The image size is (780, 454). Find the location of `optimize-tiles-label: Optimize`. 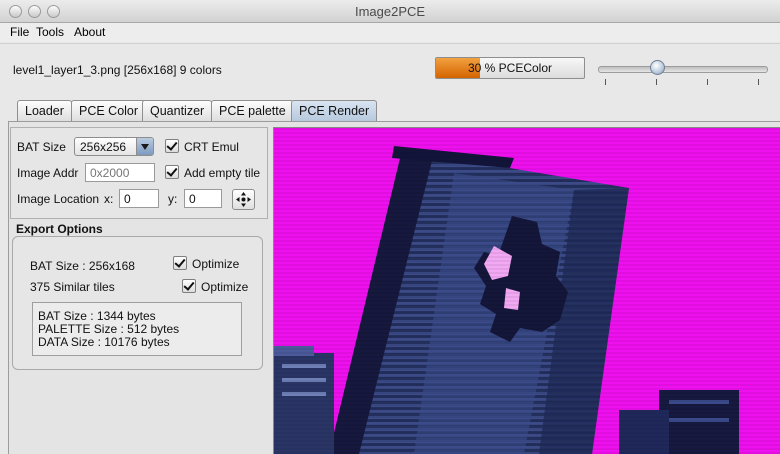

optimize-tiles-label: Optimize is located at coordinates (225, 287).